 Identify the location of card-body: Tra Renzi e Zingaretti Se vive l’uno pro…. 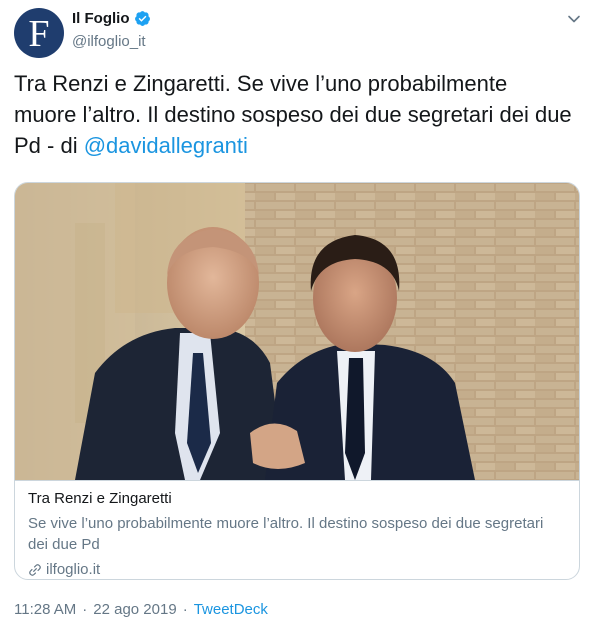
(297, 533).